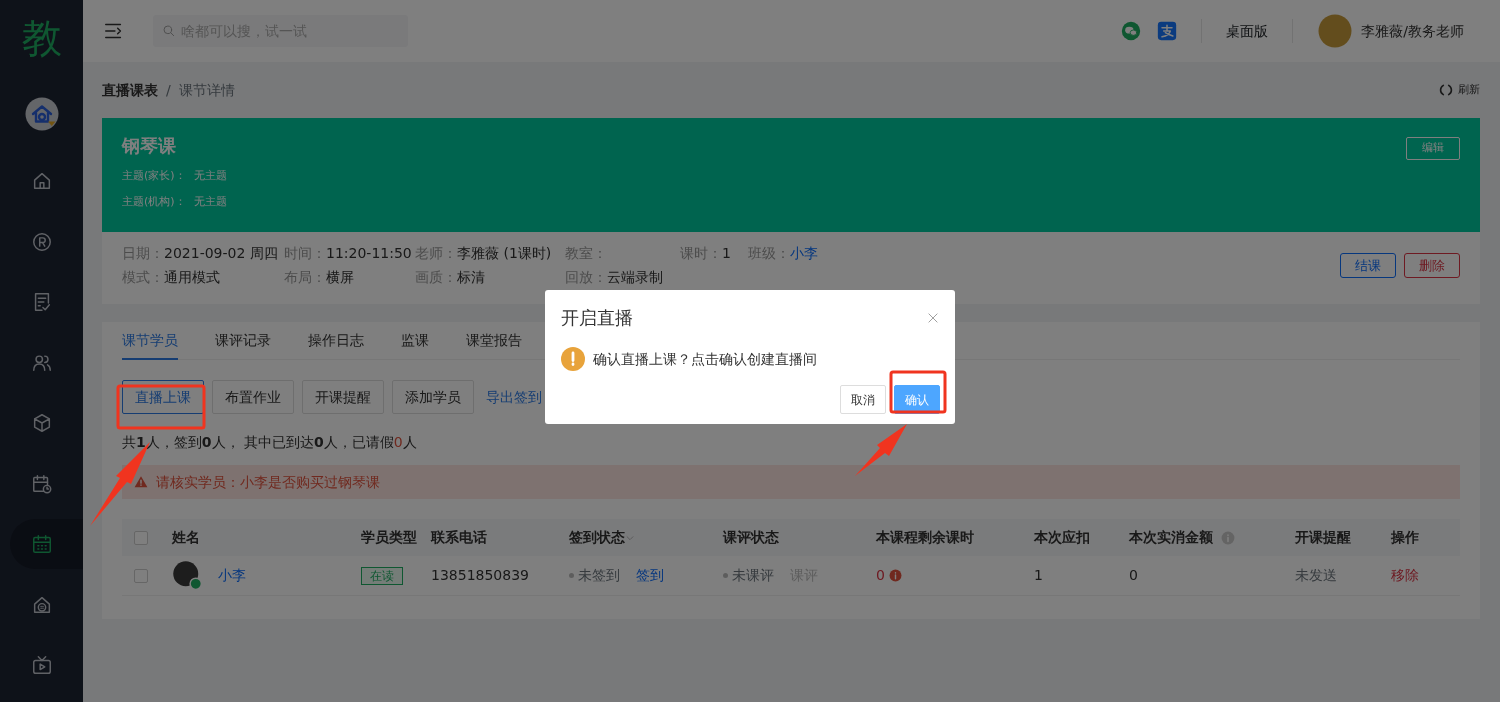 This screenshot has height=702, width=1500. Describe the element at coordinates (1131, 31) in the screenshot. I see `chat-icon` at that location.